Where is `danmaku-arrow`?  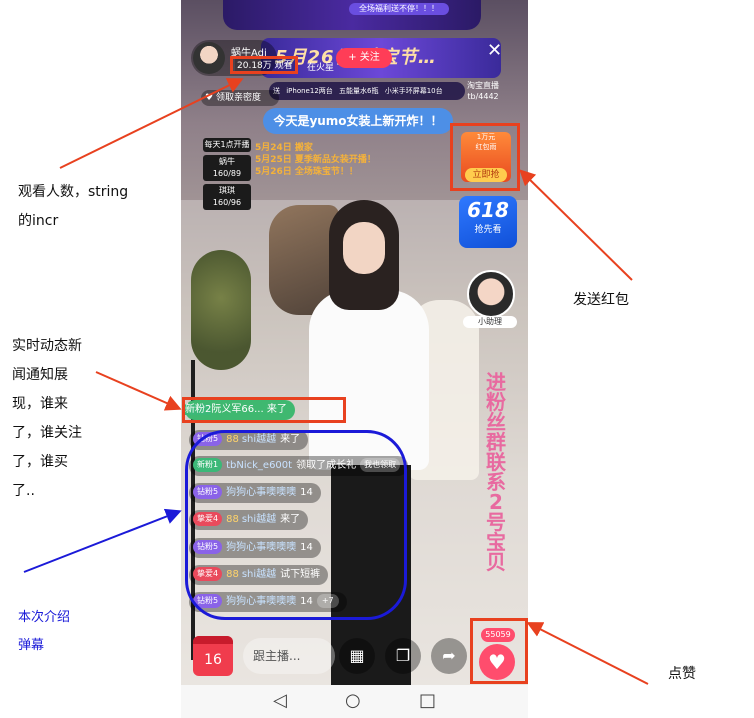
danmaku-arrow is located at coordinates (102, 540).